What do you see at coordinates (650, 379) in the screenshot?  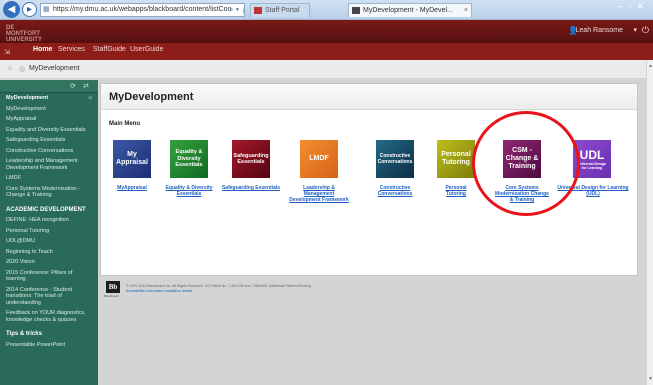 I see `scroll-down-icon: ▼` at bounding box center [650, 379].